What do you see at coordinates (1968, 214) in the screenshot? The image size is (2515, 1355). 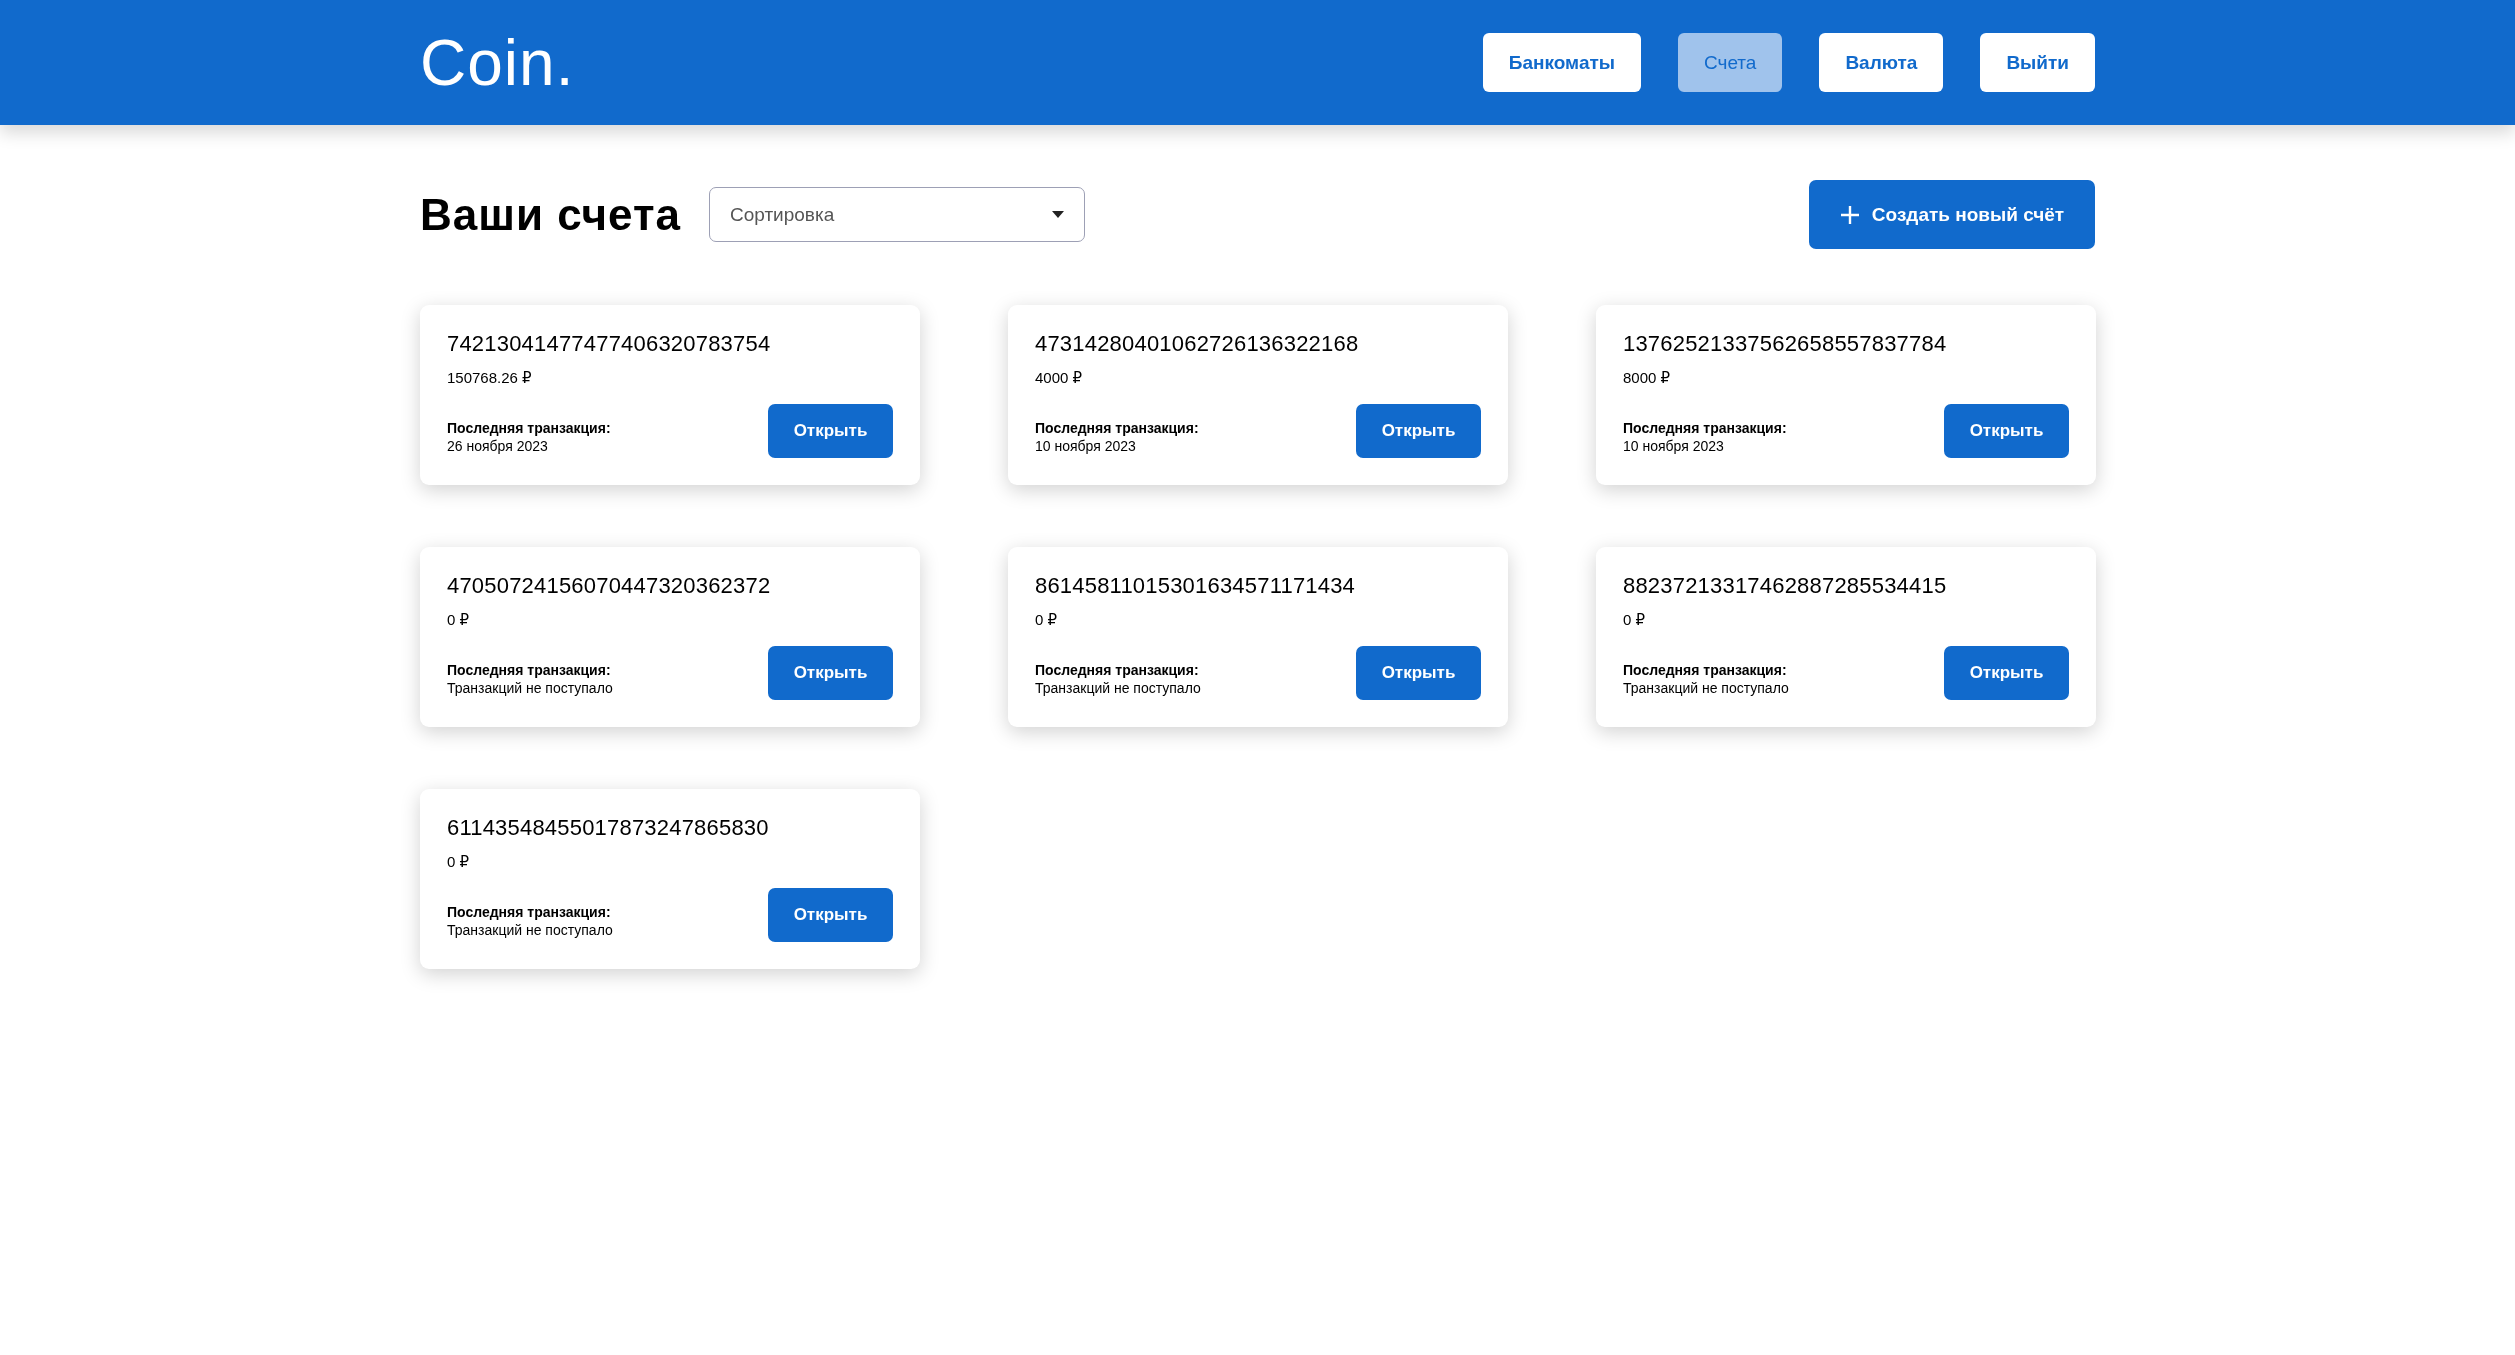 I see `button-label: Создать новый счёт` at bounding box center [1968, 214].